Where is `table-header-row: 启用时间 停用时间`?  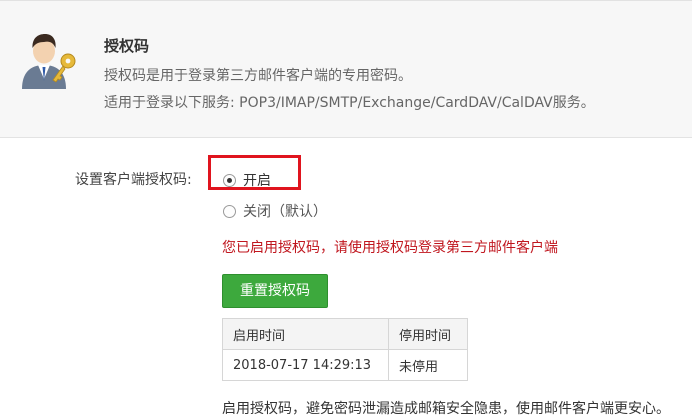 table-header-row: 启用时间 停用时间 is located at coordinates (345, 334).